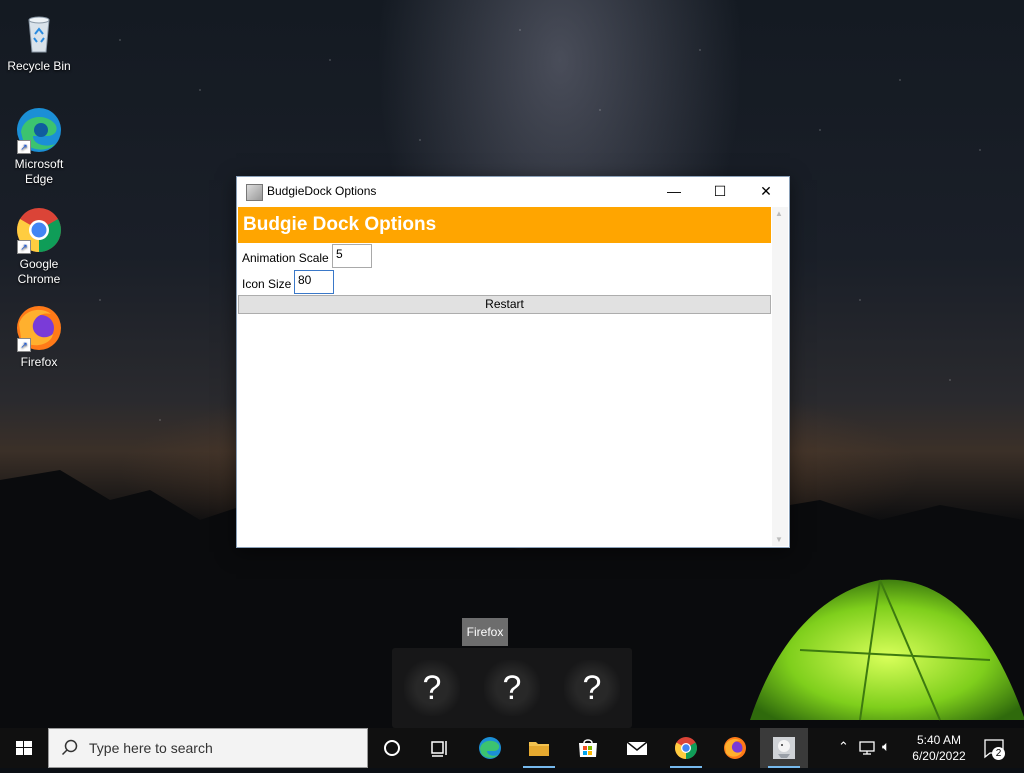 The width and height of the screenshot is (1024, 773). Describe the element at coordinates (254, 192) in the screenshot. I see `app-icon` at that location.